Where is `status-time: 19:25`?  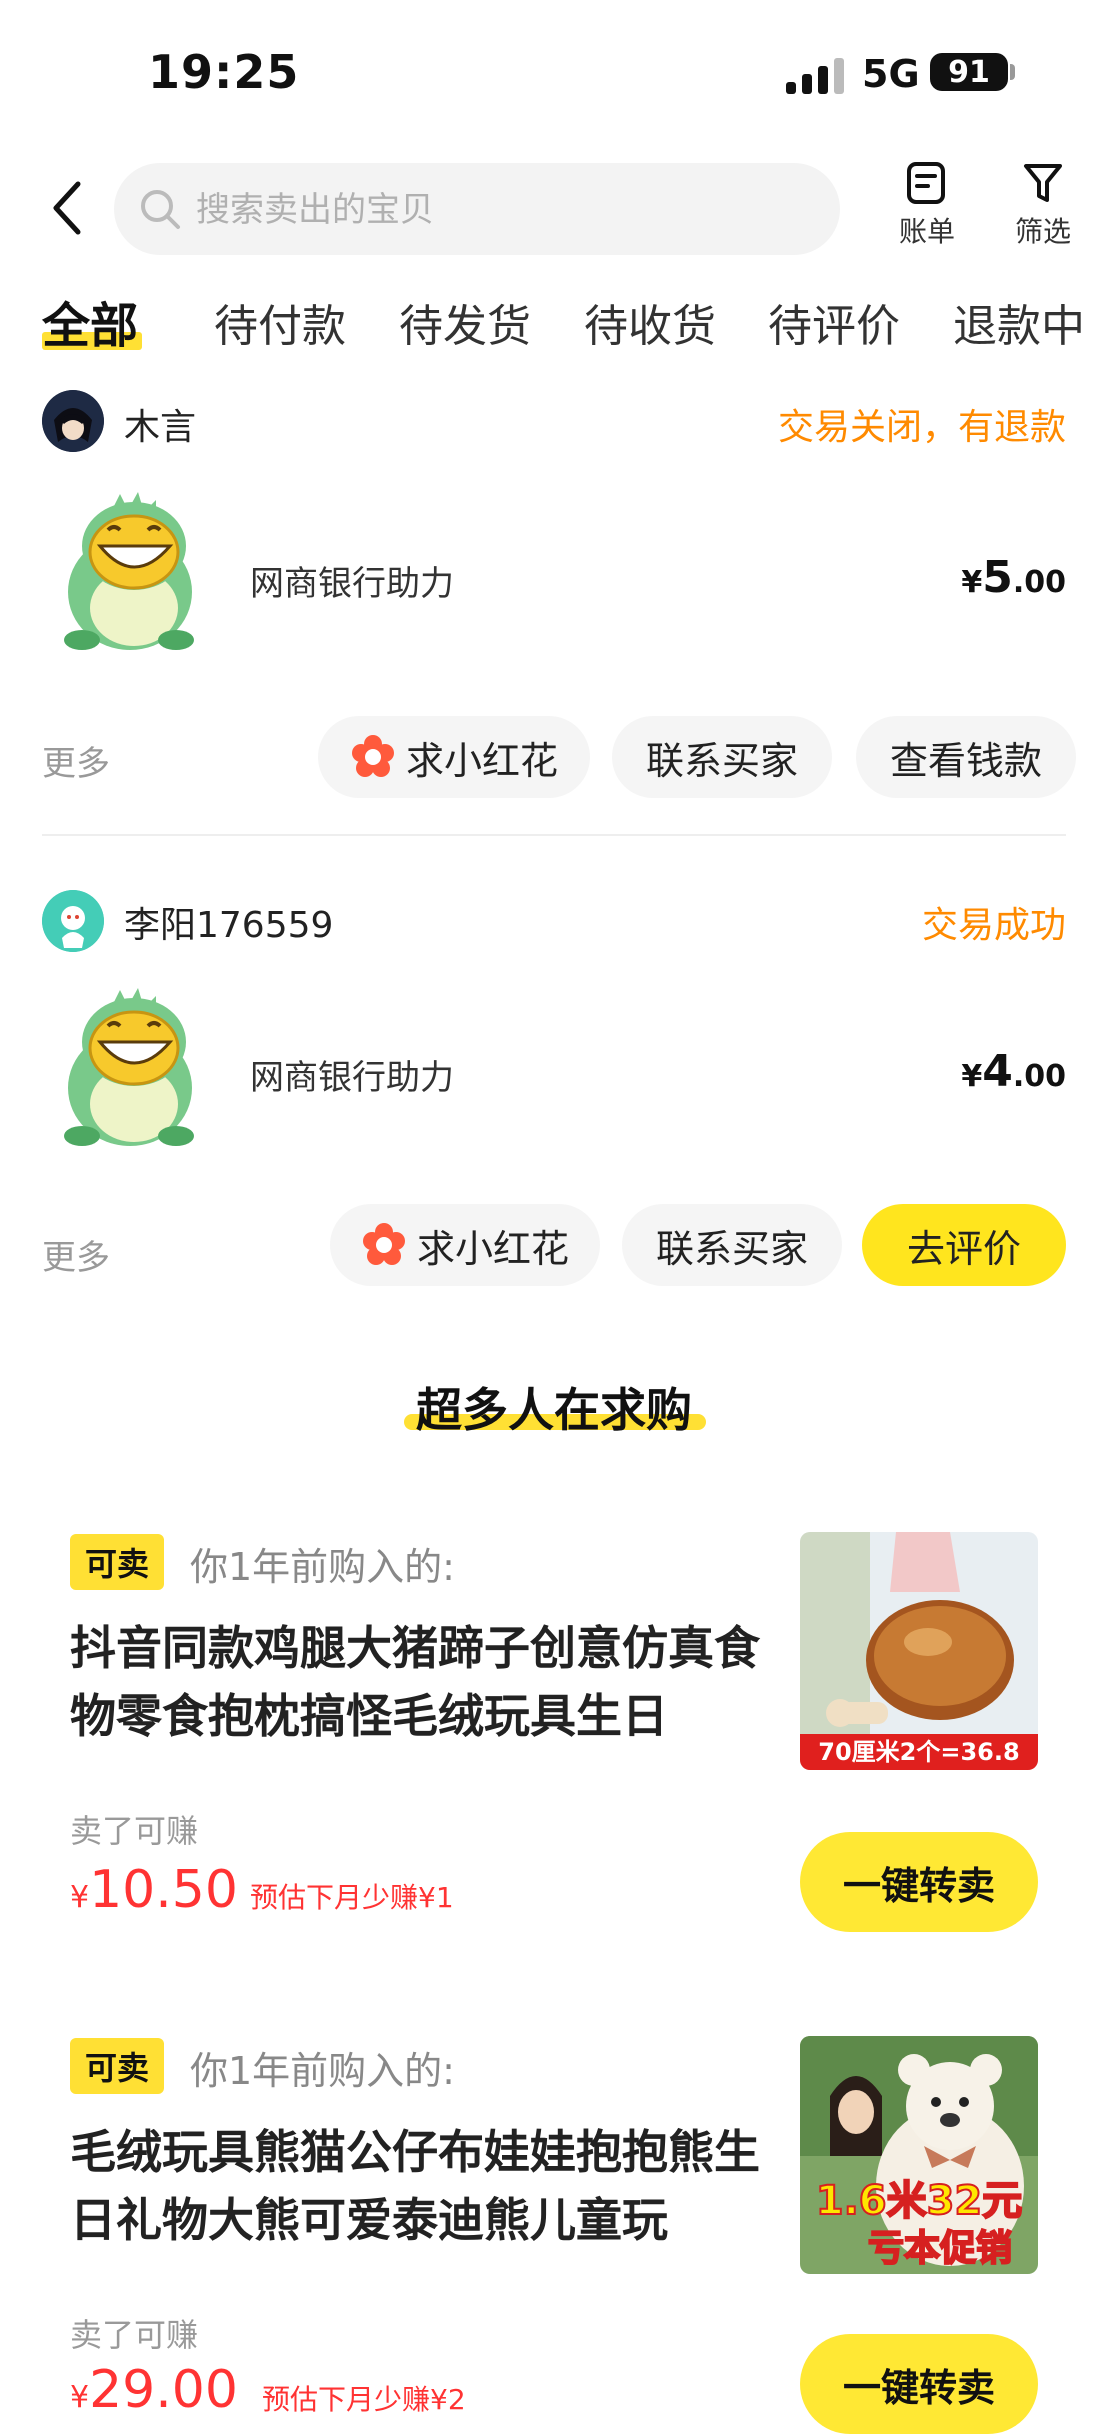
status-time: 19:25 is located at coordinates (224, 72).